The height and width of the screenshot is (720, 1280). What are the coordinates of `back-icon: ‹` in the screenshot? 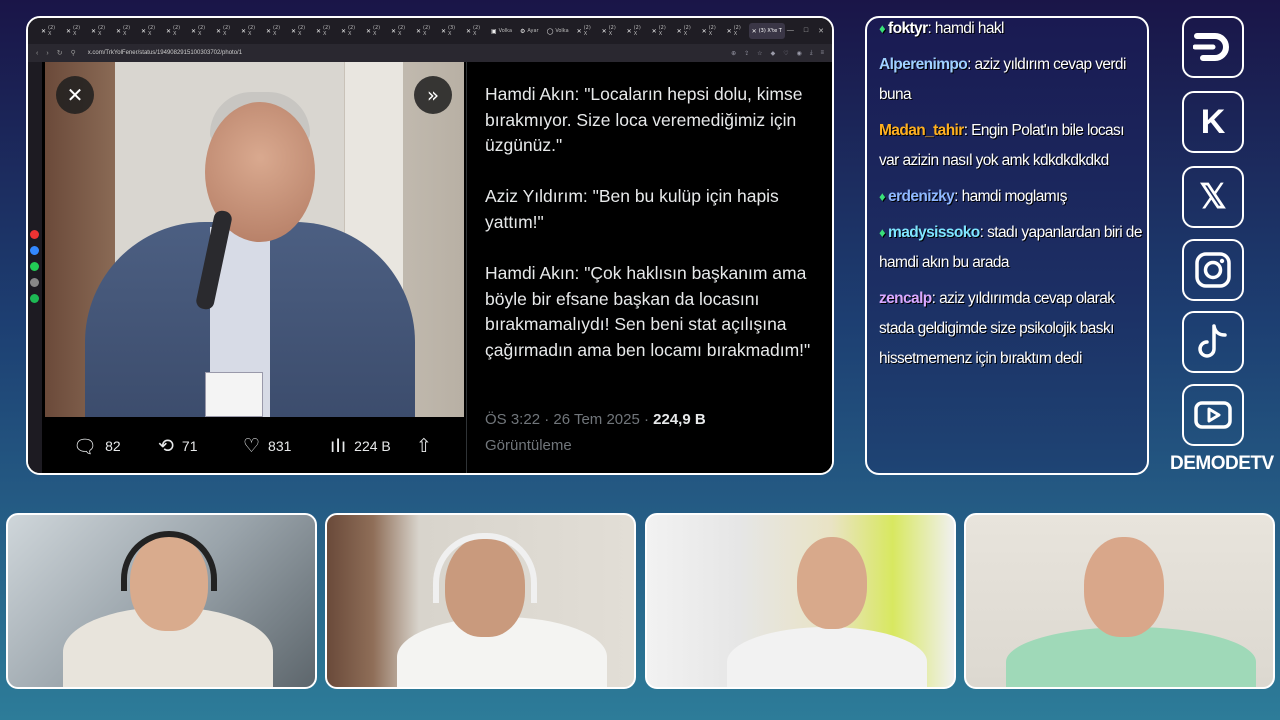 It's located at (37, 53).